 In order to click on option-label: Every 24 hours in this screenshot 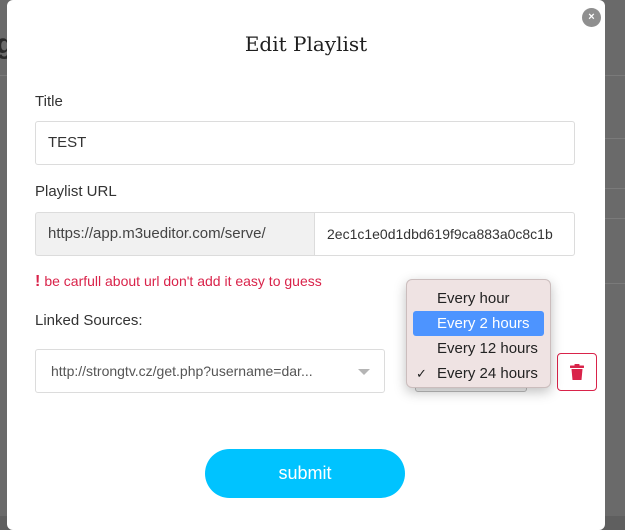, I will do `click(487, 373)`.